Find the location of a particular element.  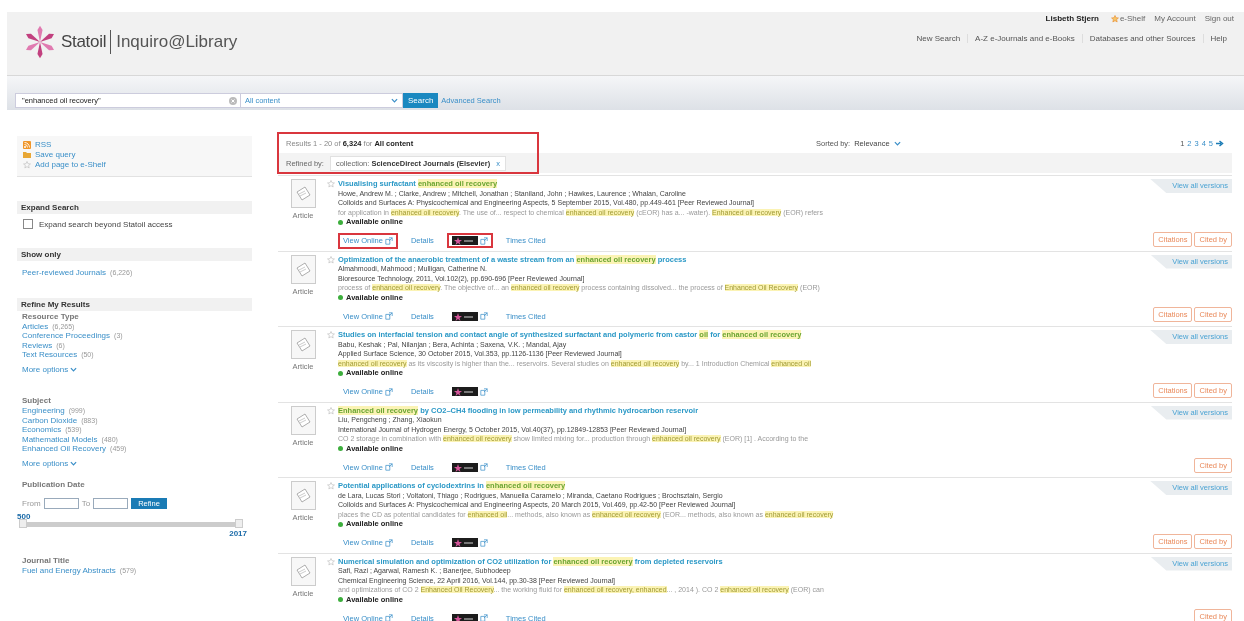

from-label: From is located at coordinates (31, 503).